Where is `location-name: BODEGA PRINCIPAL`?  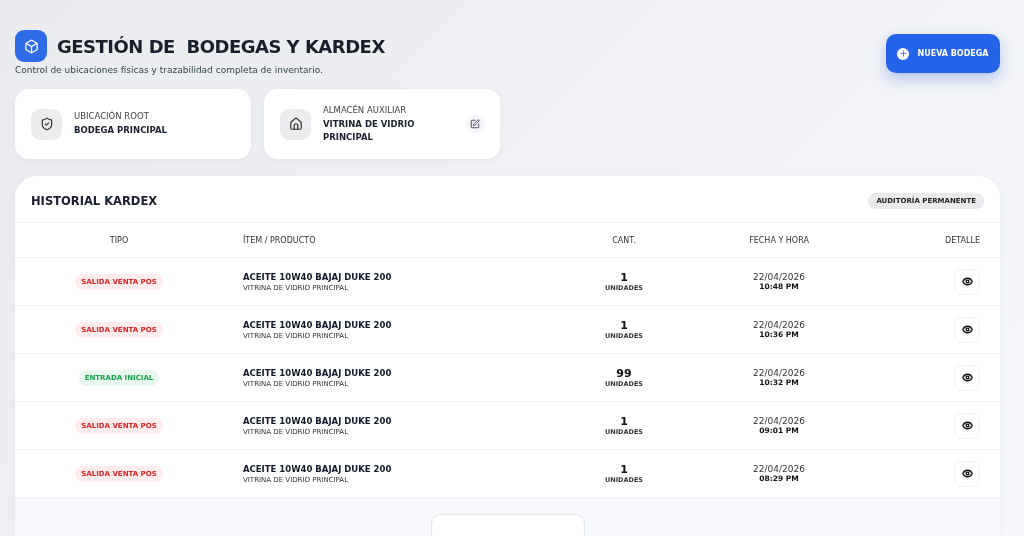 location-name: BODEGA PRINCIPAL is located at coordinates (121, 130).